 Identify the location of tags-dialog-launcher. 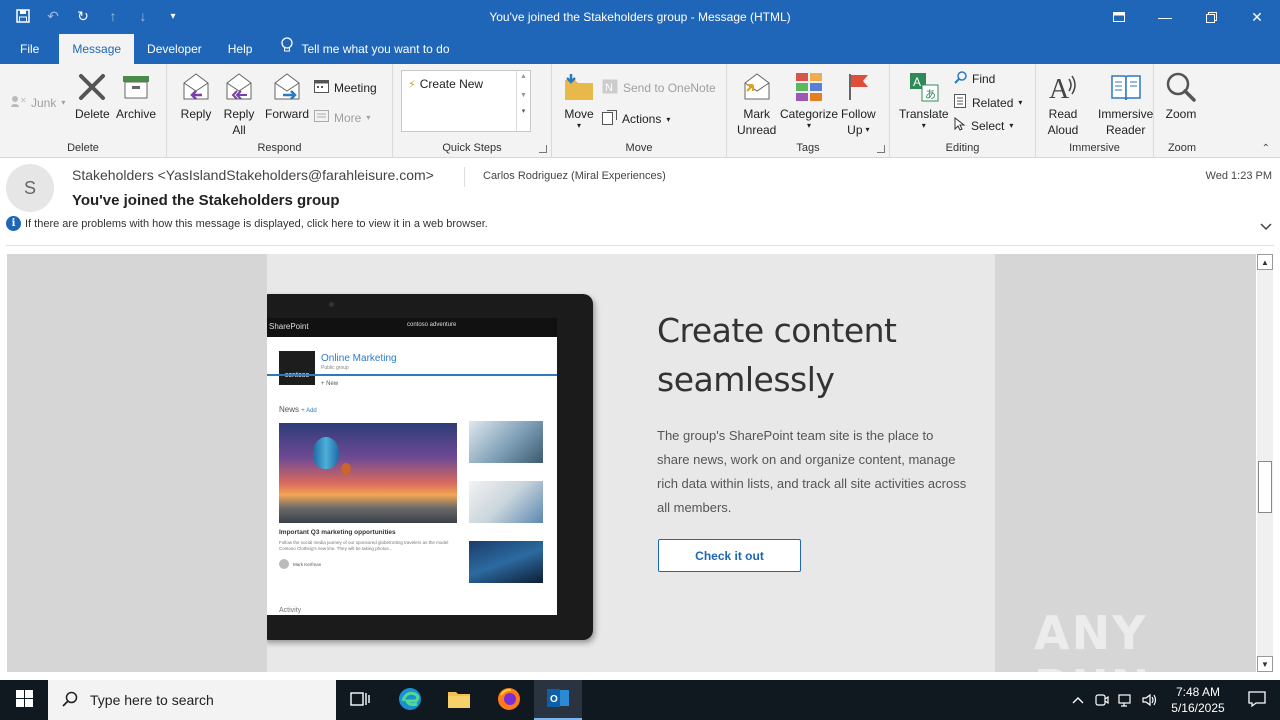
(881, 149).